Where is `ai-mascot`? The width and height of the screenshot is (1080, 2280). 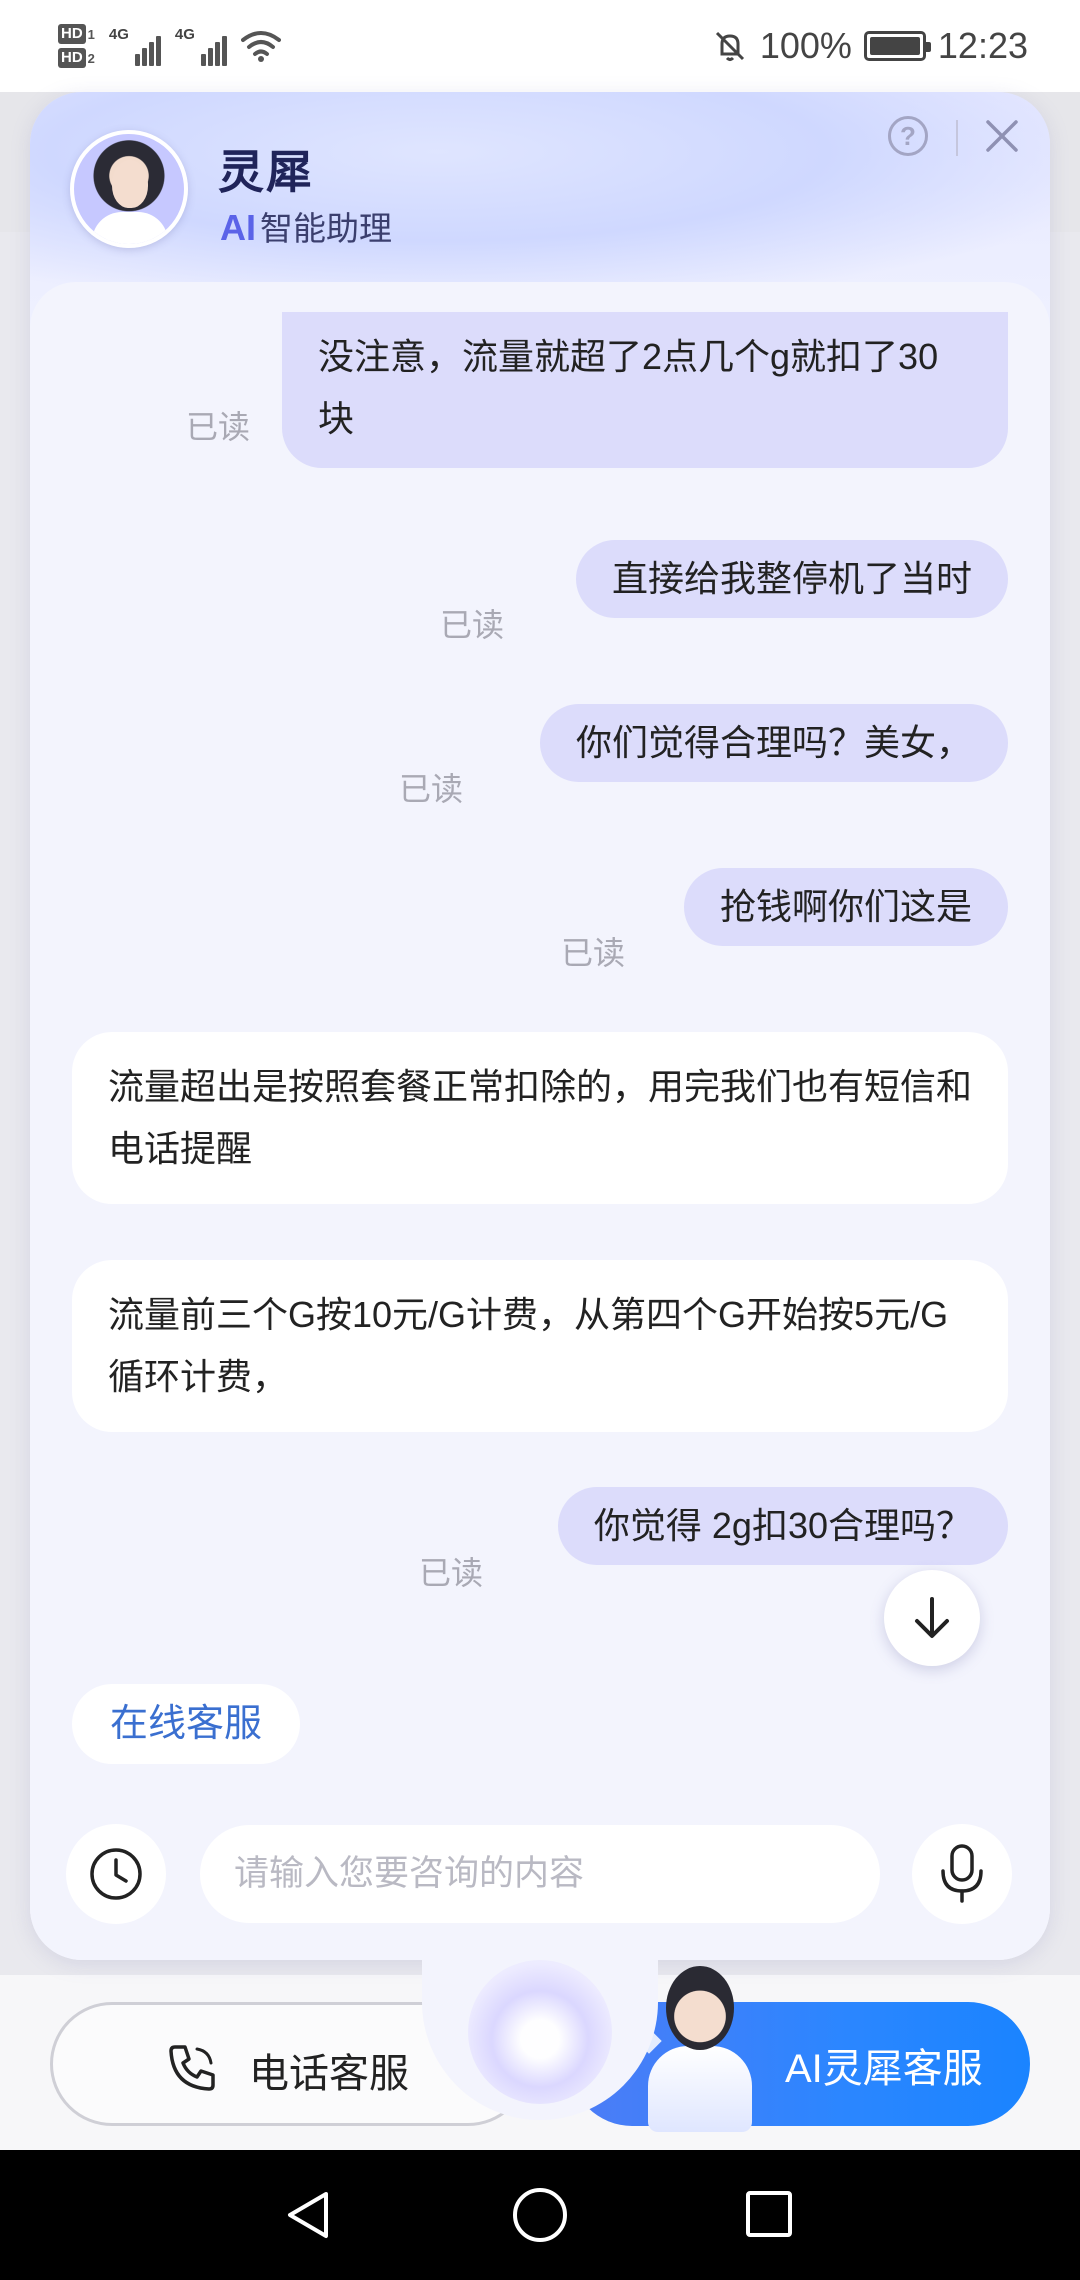 ai-mascot is located at coordinates (698, 2051).